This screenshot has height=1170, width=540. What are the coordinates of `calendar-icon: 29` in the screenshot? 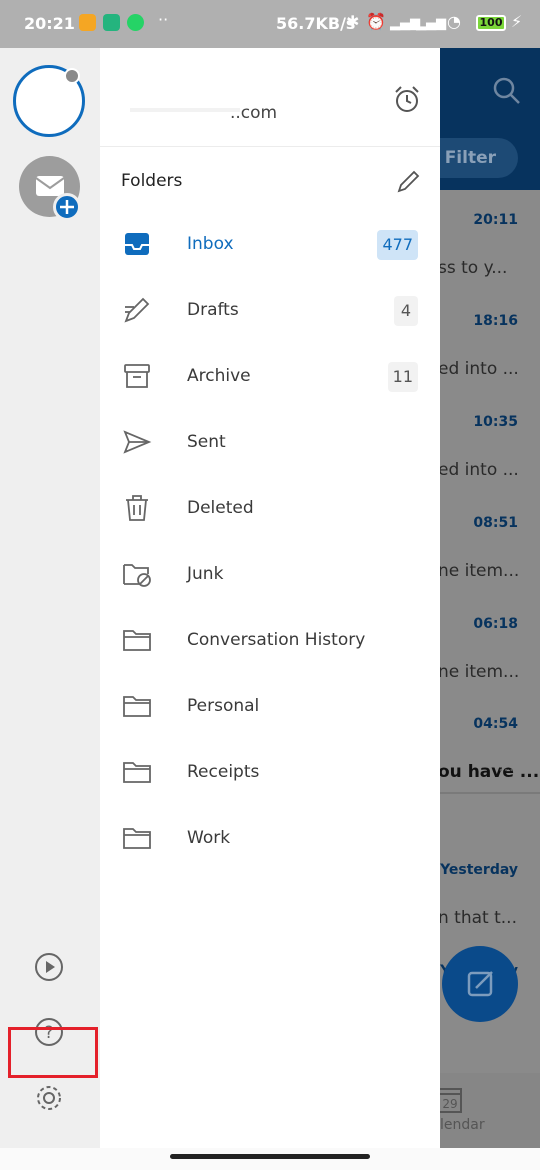 It's located at (451, 1101).